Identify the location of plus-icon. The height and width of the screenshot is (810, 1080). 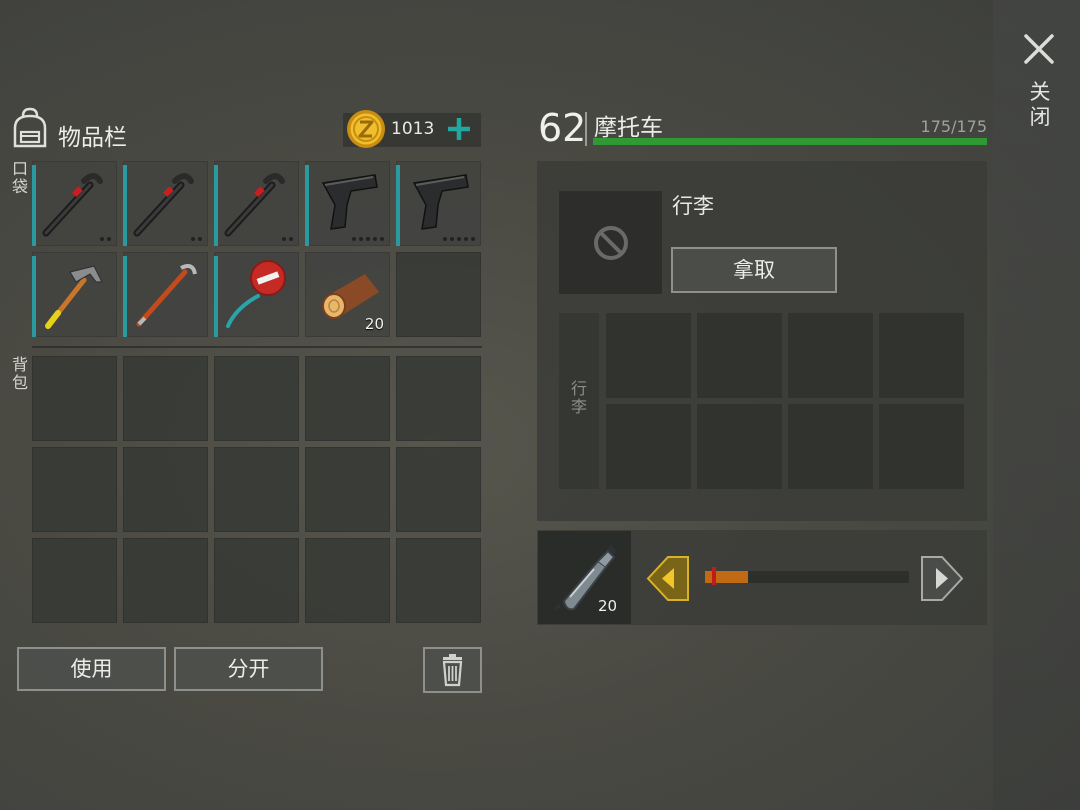
(459, 129).